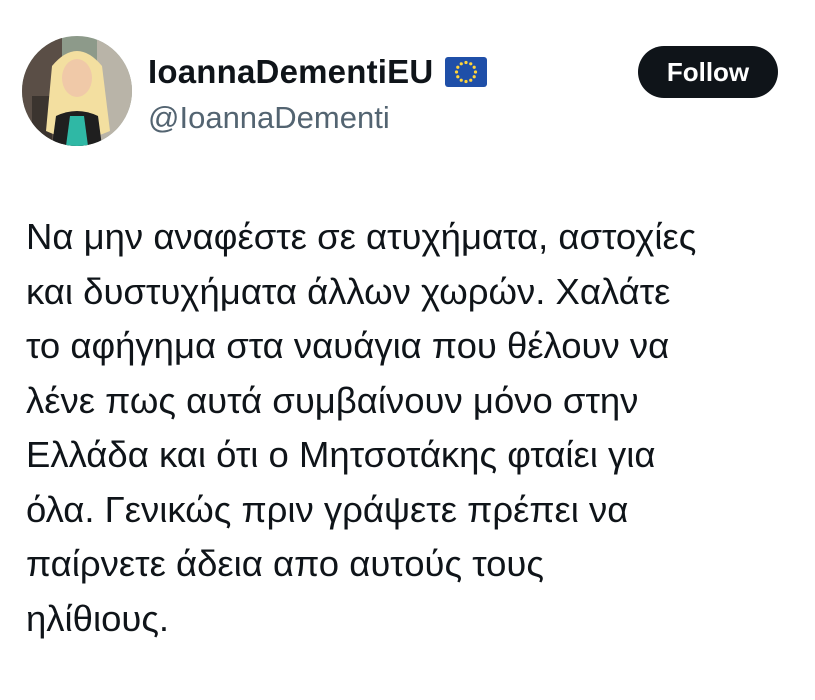 Image resolution: width=815 pixels, height=700 pixels. What do you see at coordinates (466, 72) in the screenshot?
I see `eu-flag-icon` at bounding box center [466, 72].